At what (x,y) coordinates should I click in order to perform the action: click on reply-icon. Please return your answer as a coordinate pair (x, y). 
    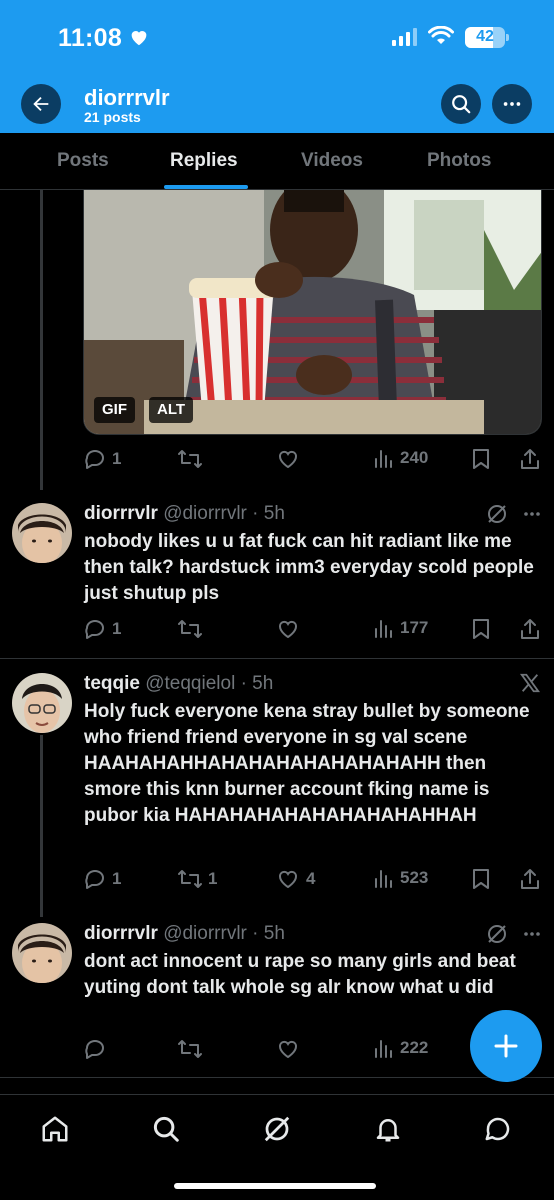
    Looking at the image, I should click on (94, 459).